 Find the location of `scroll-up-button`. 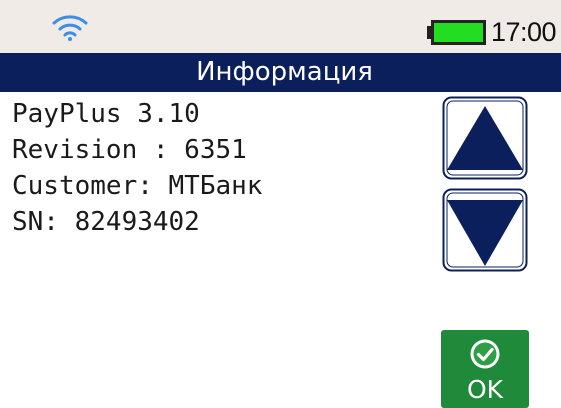

scroll-up-button is located at coordinates (485, 138).